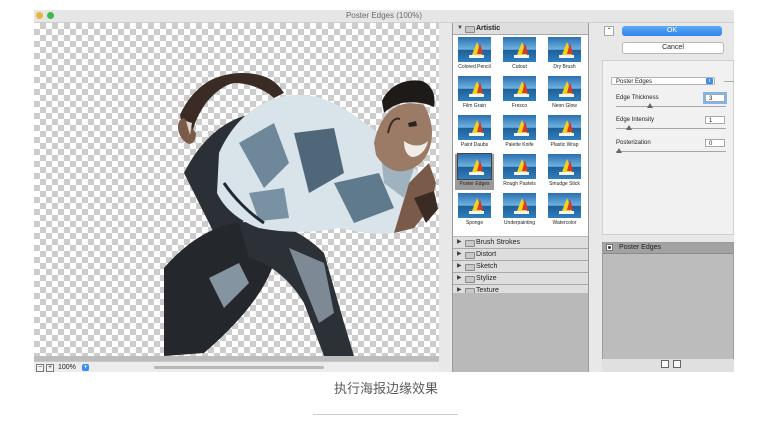 This screenshot has height=424, width=772. What do you see at coordinates (474, 106) in the screenshot?
I see `filter-name: Film Grain` at bounding box center [474, 106].